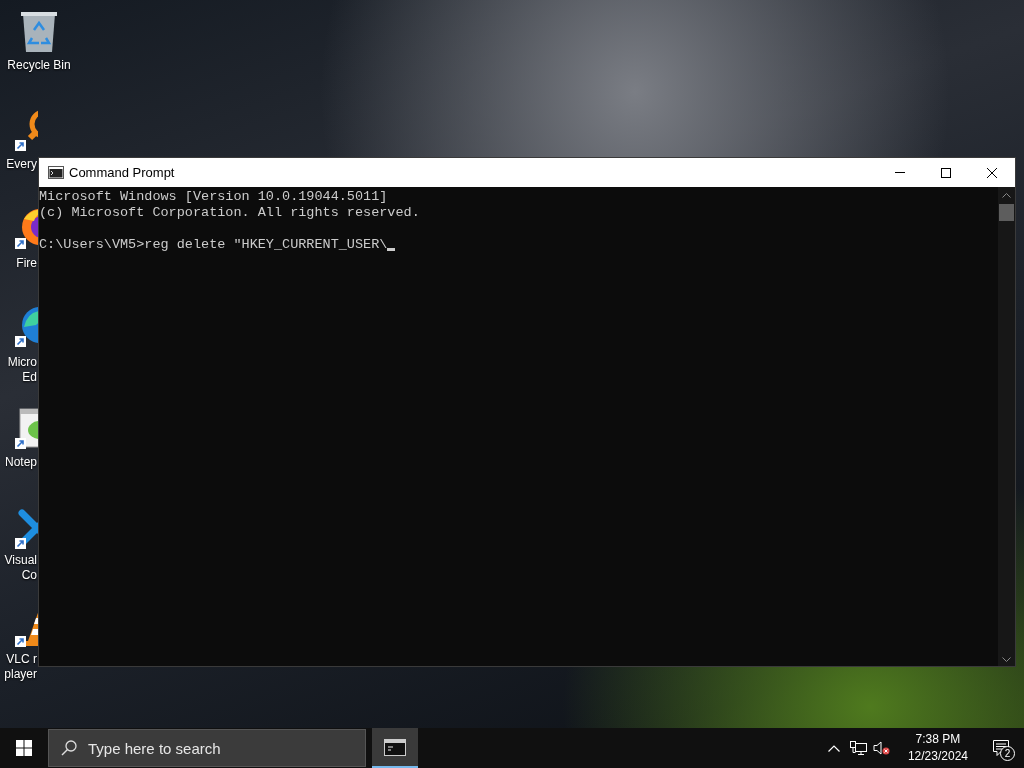  I want to click on clock: 7:38 PM 12/23/2024, so click(937, 748).